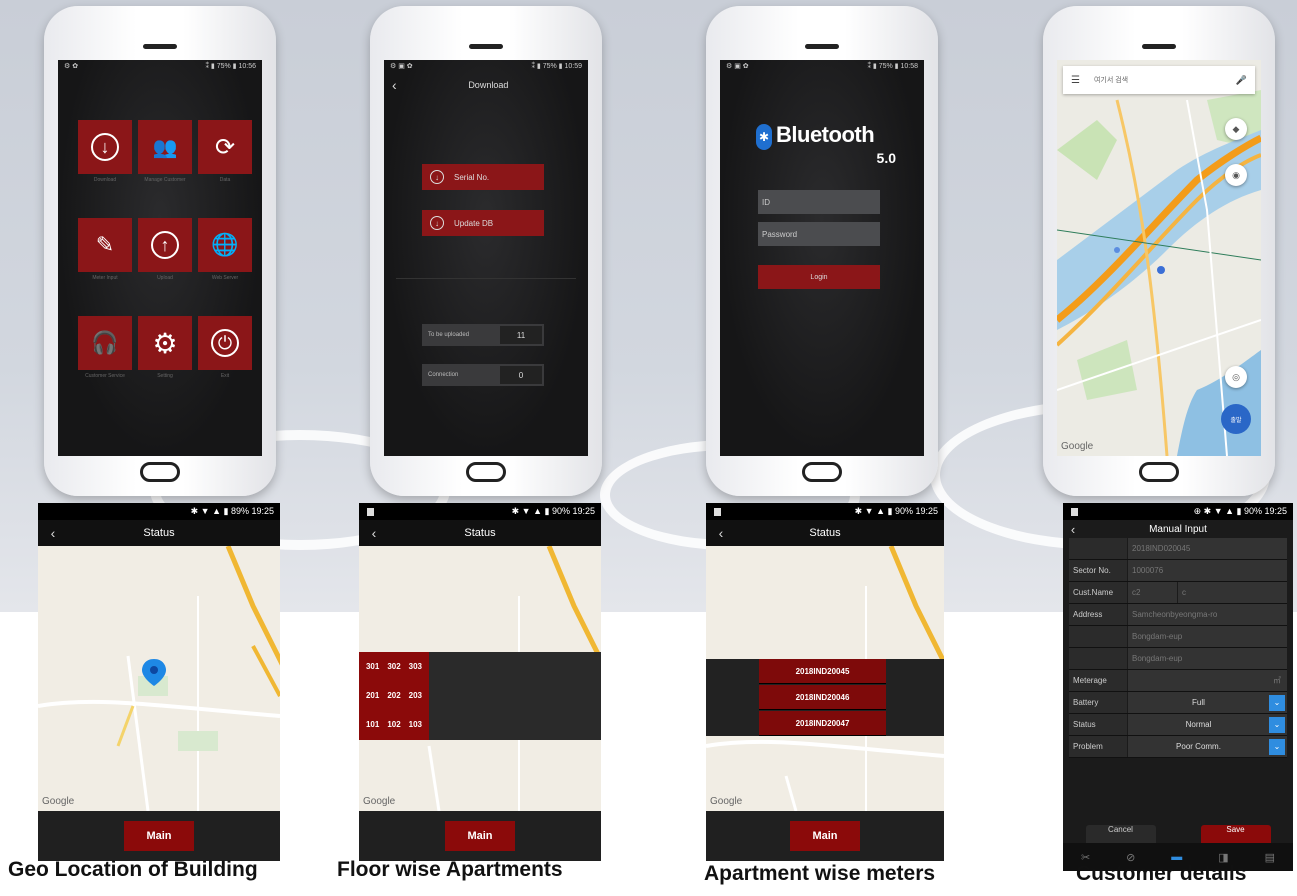 The image size is (1297, 896). I want to click on directions-button: 출발, so click(1236, 419).